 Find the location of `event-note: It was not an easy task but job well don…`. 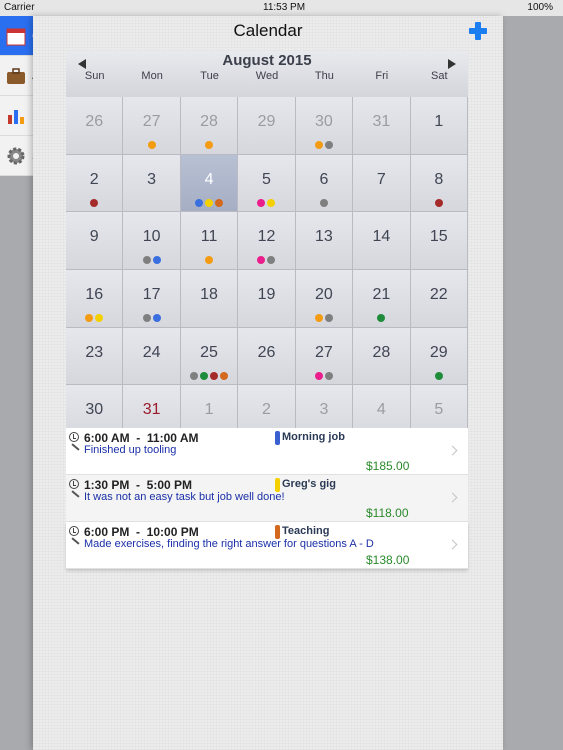

event-note: It was not an easy task but job well don… is located at coordinates (184, 497).